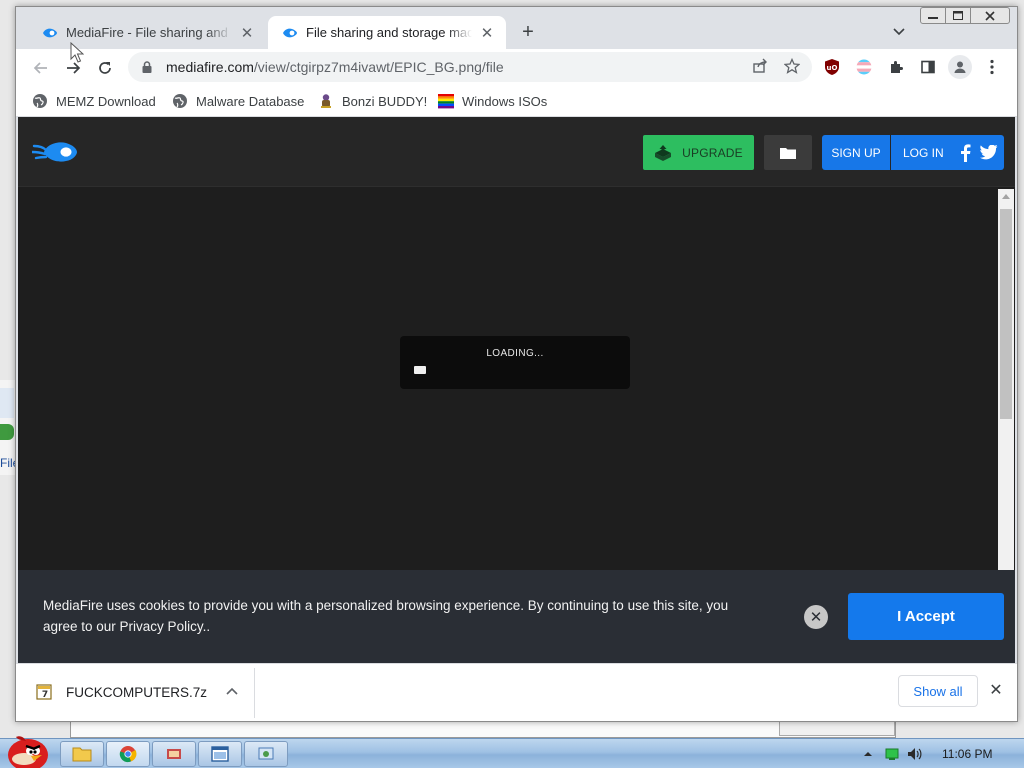 This screenshot has height=768, width=1024. What do you see at coordinates (896, 67) in the screenshot?
I see `extensions-puzzle-icon` at bounding box center [896, 67].